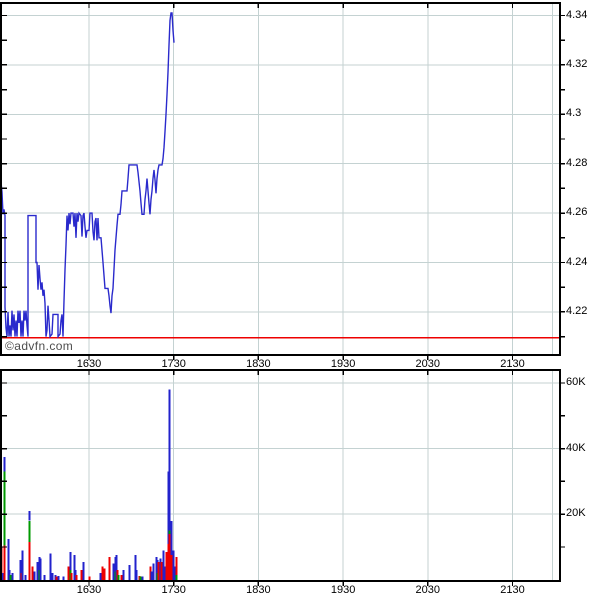  I want to click on price-y-tick-label: 4.28, so click(577, 162).